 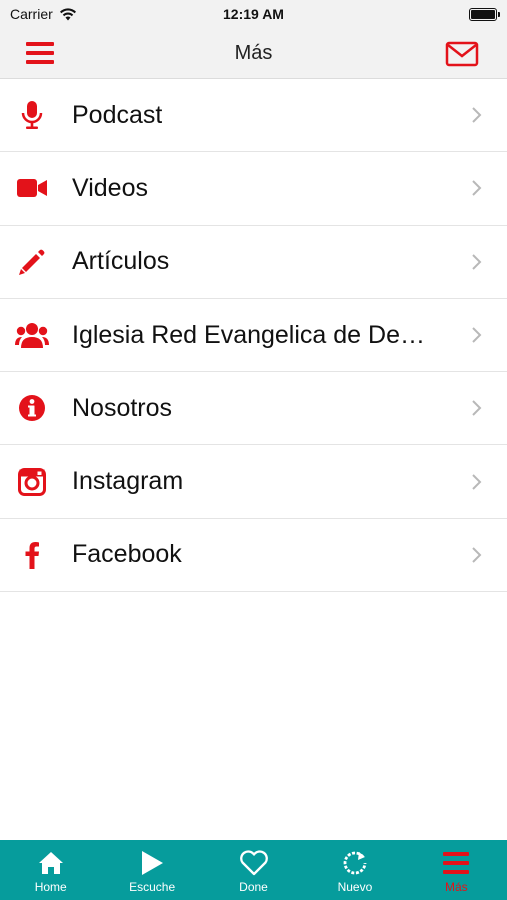 I want to click on menu-item-podcast: Podcast, so click(x=253, y=116).